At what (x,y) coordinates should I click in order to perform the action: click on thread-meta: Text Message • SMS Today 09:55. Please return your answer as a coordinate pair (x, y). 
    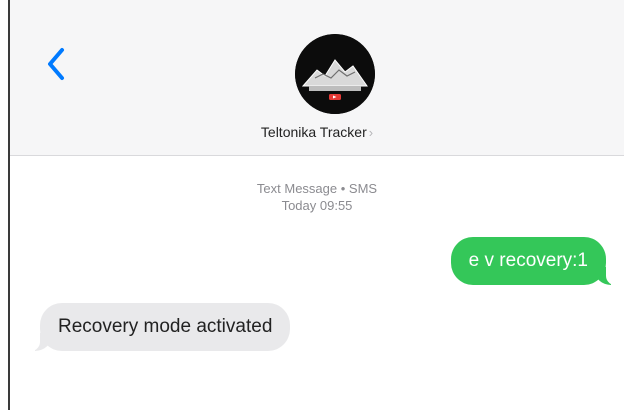
    Looking at the image, I should click on (317, 197).